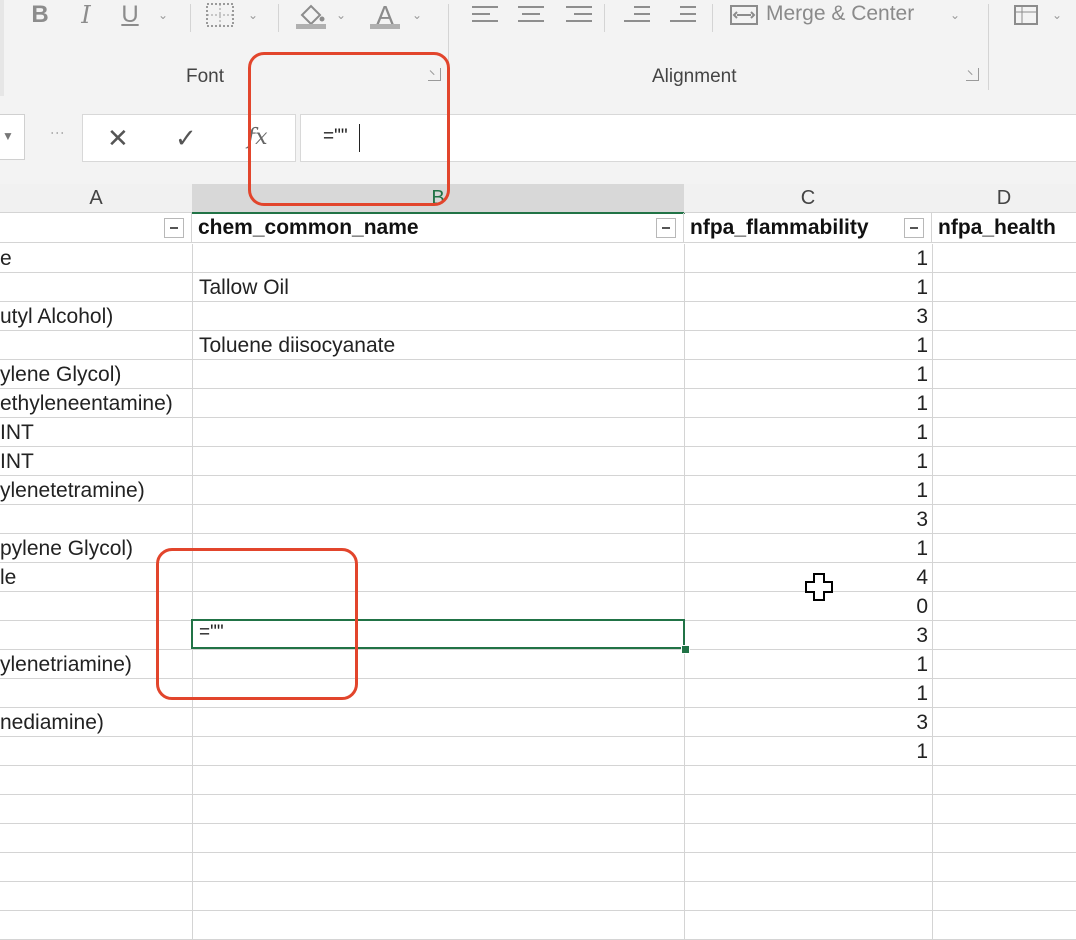  What do you see at coordinates (1027, 15) in the screenshot?
I see `conditional-format-icon` at bounding box center [1027, 15].